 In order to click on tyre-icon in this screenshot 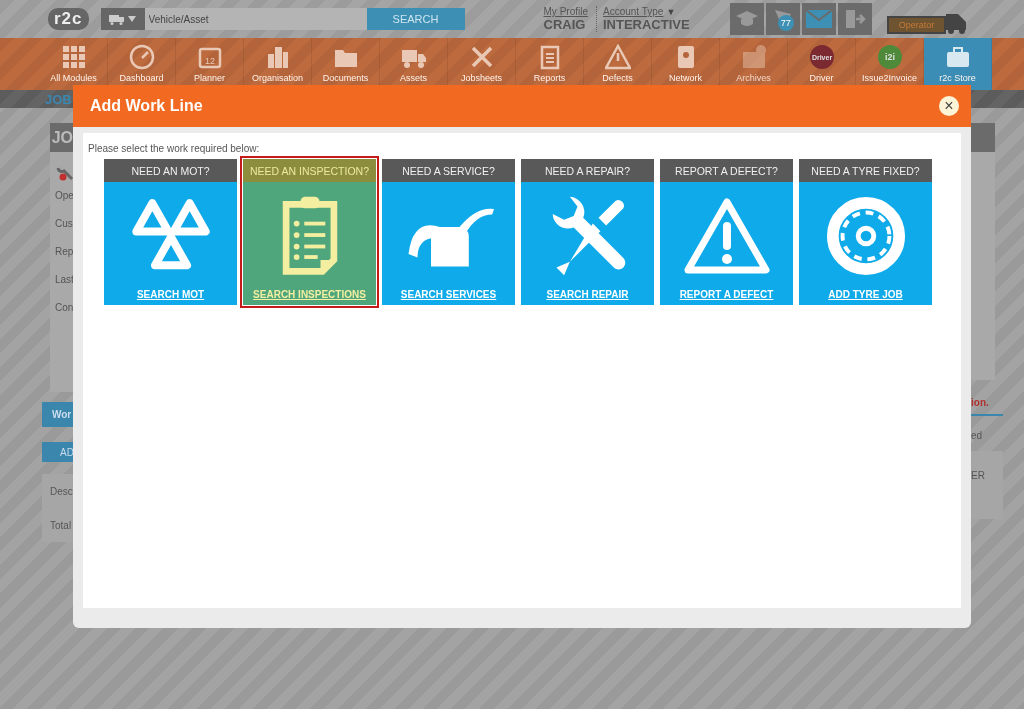, I will do `click(865, 235)`.